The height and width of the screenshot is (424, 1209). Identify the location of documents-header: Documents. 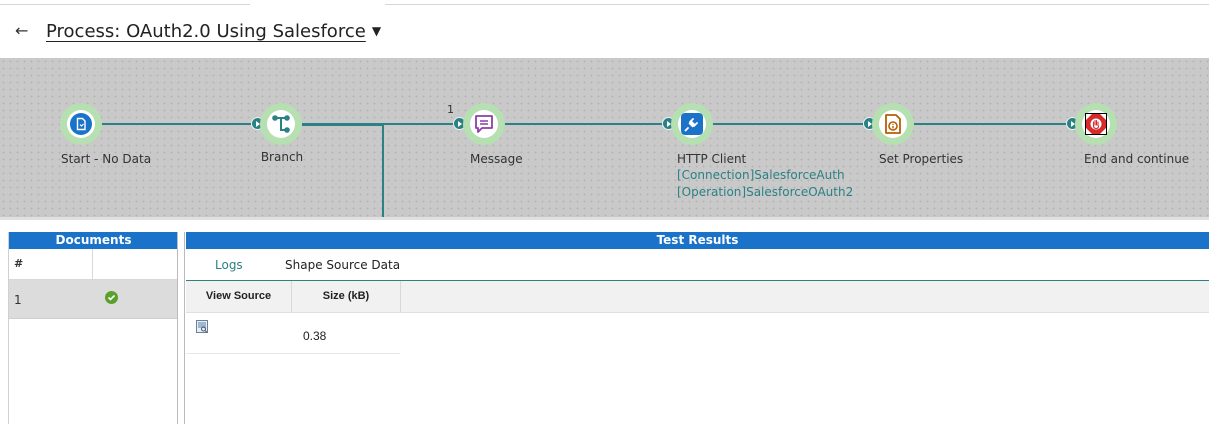
(93, 240).